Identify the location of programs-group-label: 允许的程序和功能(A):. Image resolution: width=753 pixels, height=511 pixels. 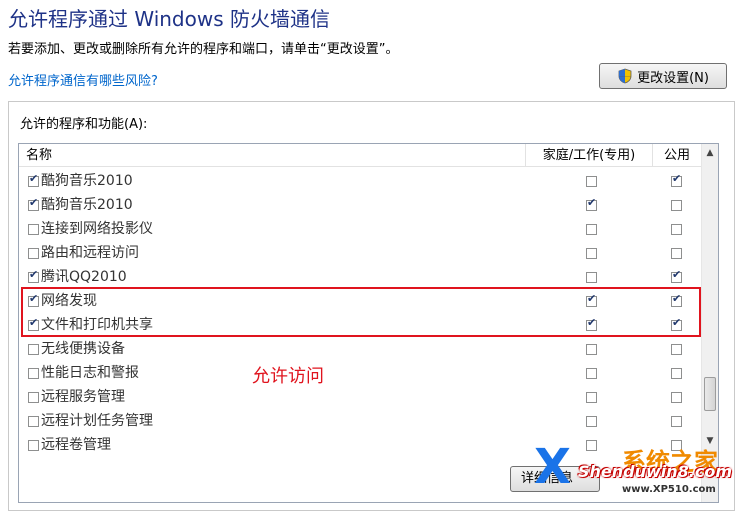
(84, 124).